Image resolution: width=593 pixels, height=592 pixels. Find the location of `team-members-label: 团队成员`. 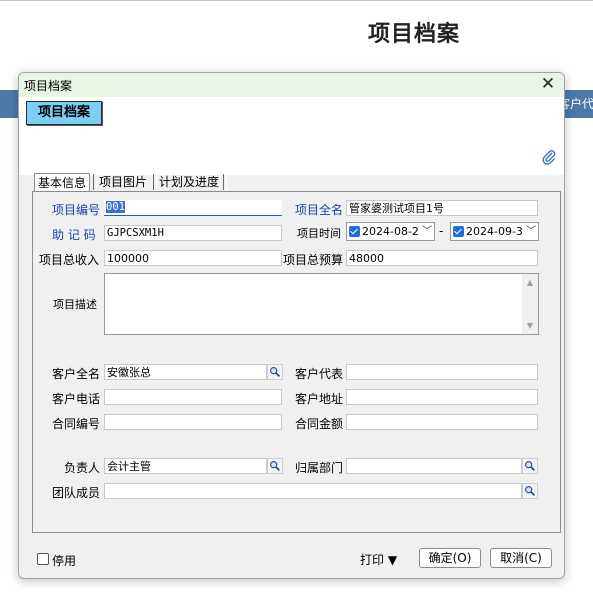

team-members-label: 团队成员 is located at coordinates (76, 493).